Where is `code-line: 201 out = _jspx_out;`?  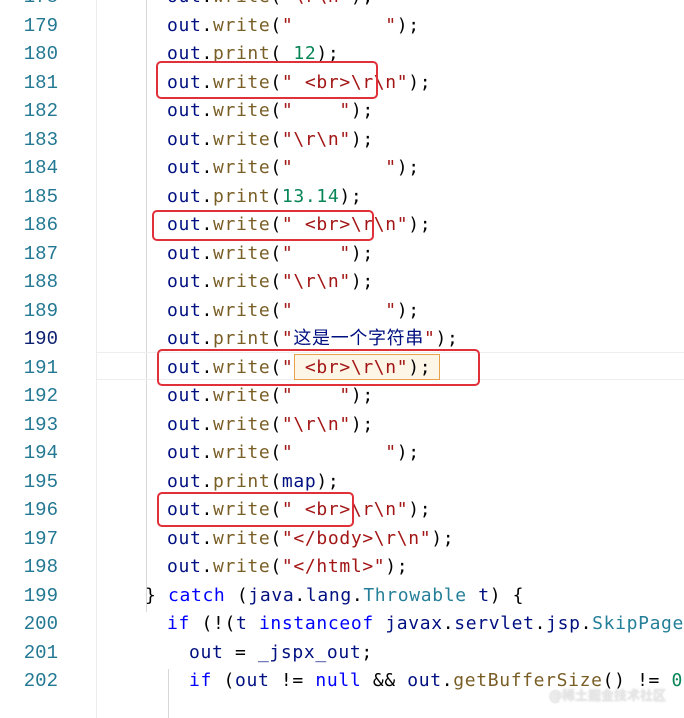
code-line: 201 out = _jspx_out; is located at coordinates (342, 653).